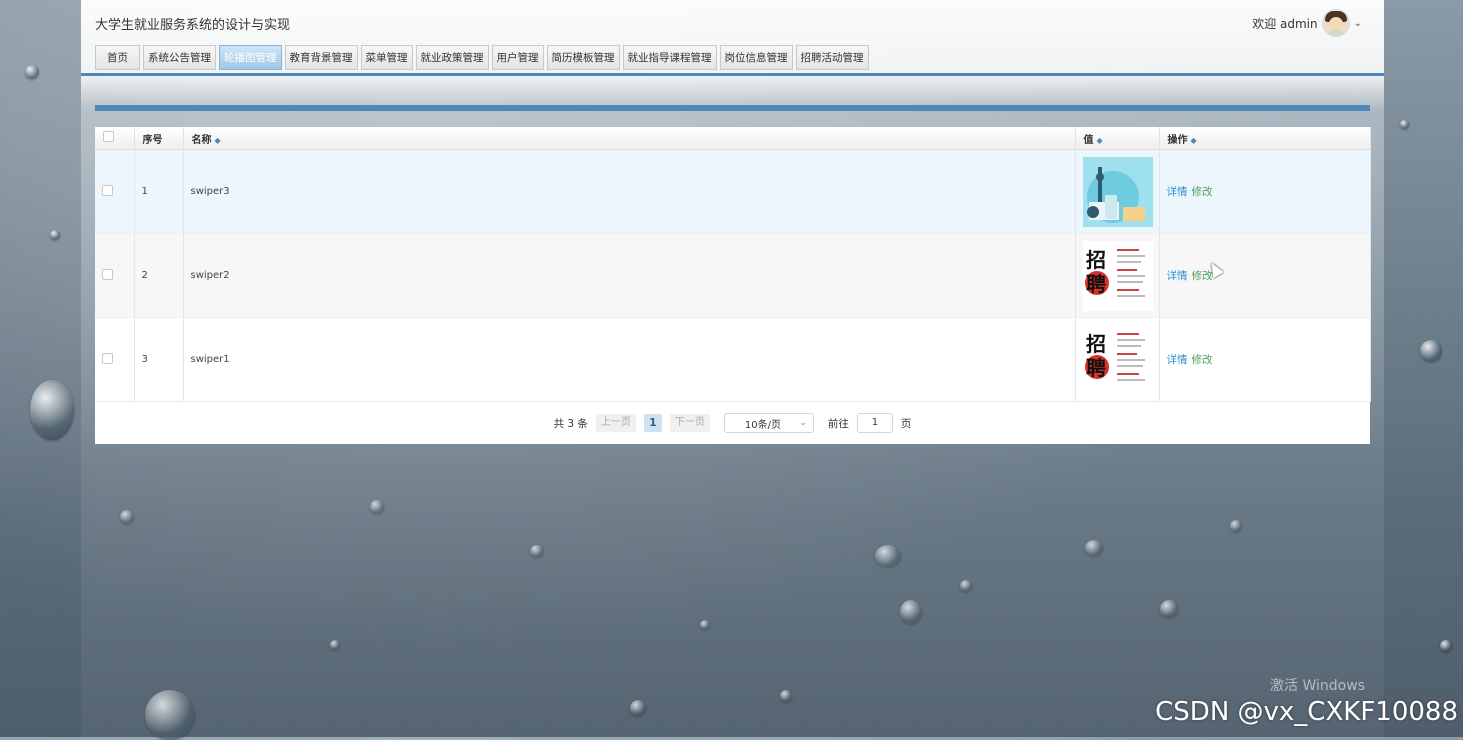  Describe the element at coordinates (732, 108) in the screenshot. I see `content-top-bar` at that location.